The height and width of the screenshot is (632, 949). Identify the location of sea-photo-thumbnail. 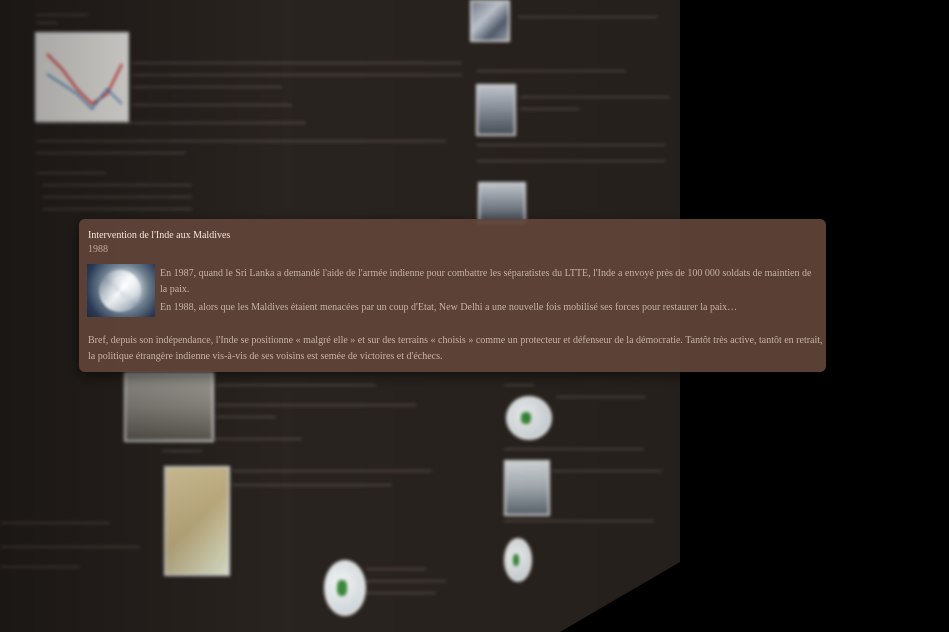
(527, 488).